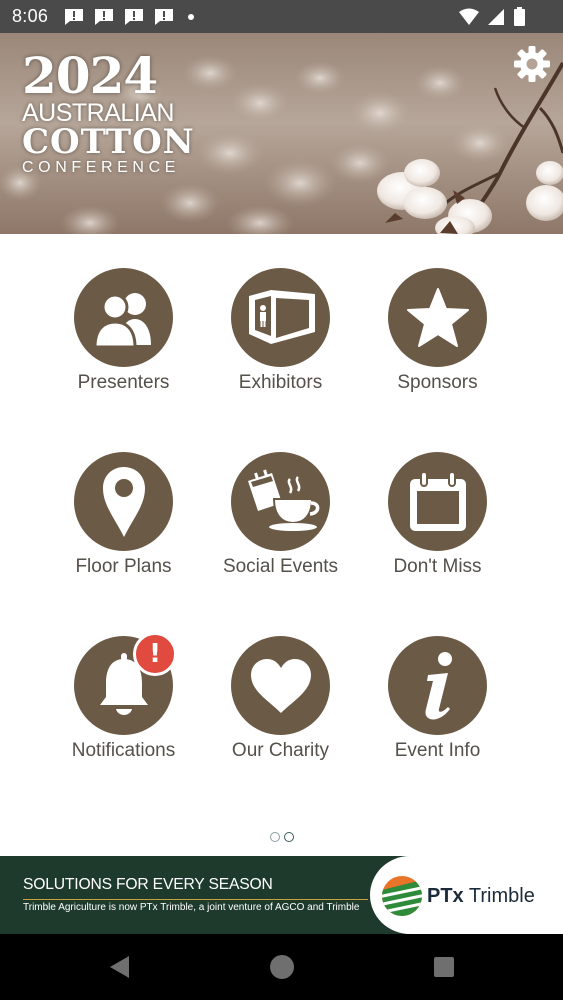 This screenshot has height=1000, width=563. Describe the element at coordinates (191, 16) in the screenshot. I see `more-notifications-dot` at that location.